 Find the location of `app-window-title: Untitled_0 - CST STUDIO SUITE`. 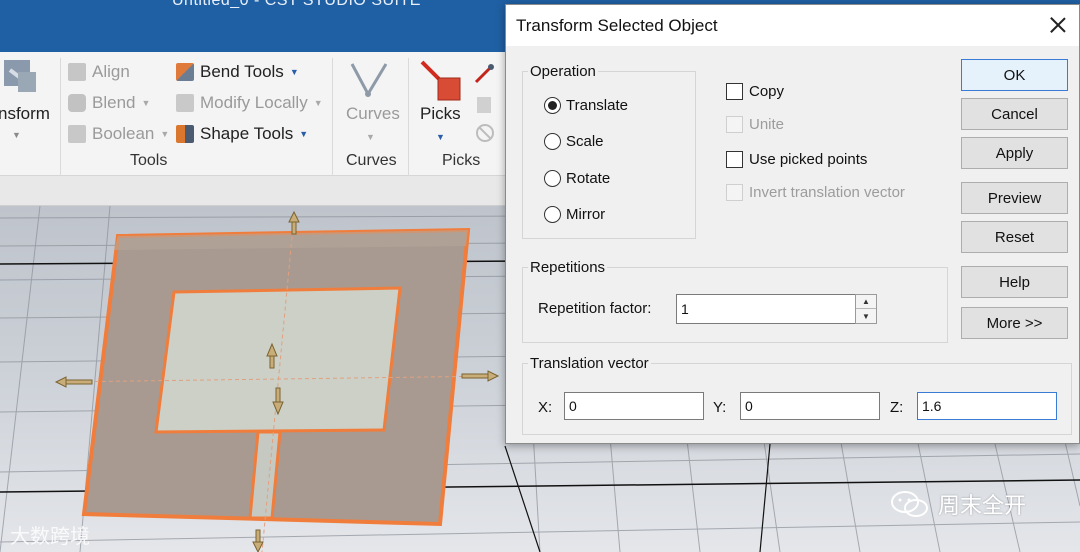

app-window-title: Untitled_0 - CST STUDIO SUITE is located at coordinates (296, 4).